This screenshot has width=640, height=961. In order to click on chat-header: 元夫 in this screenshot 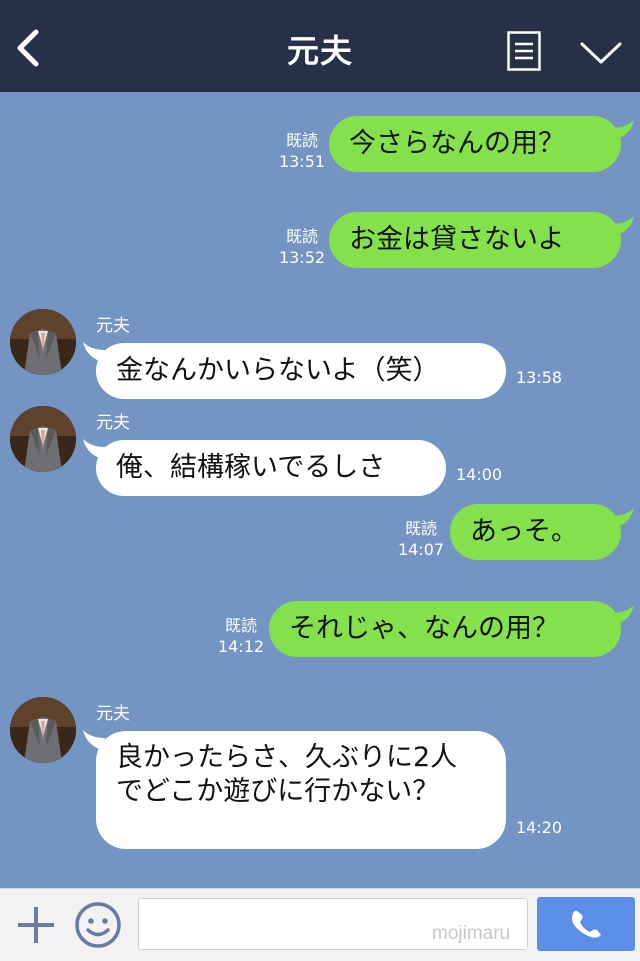, I will do `click(320, 46)`.